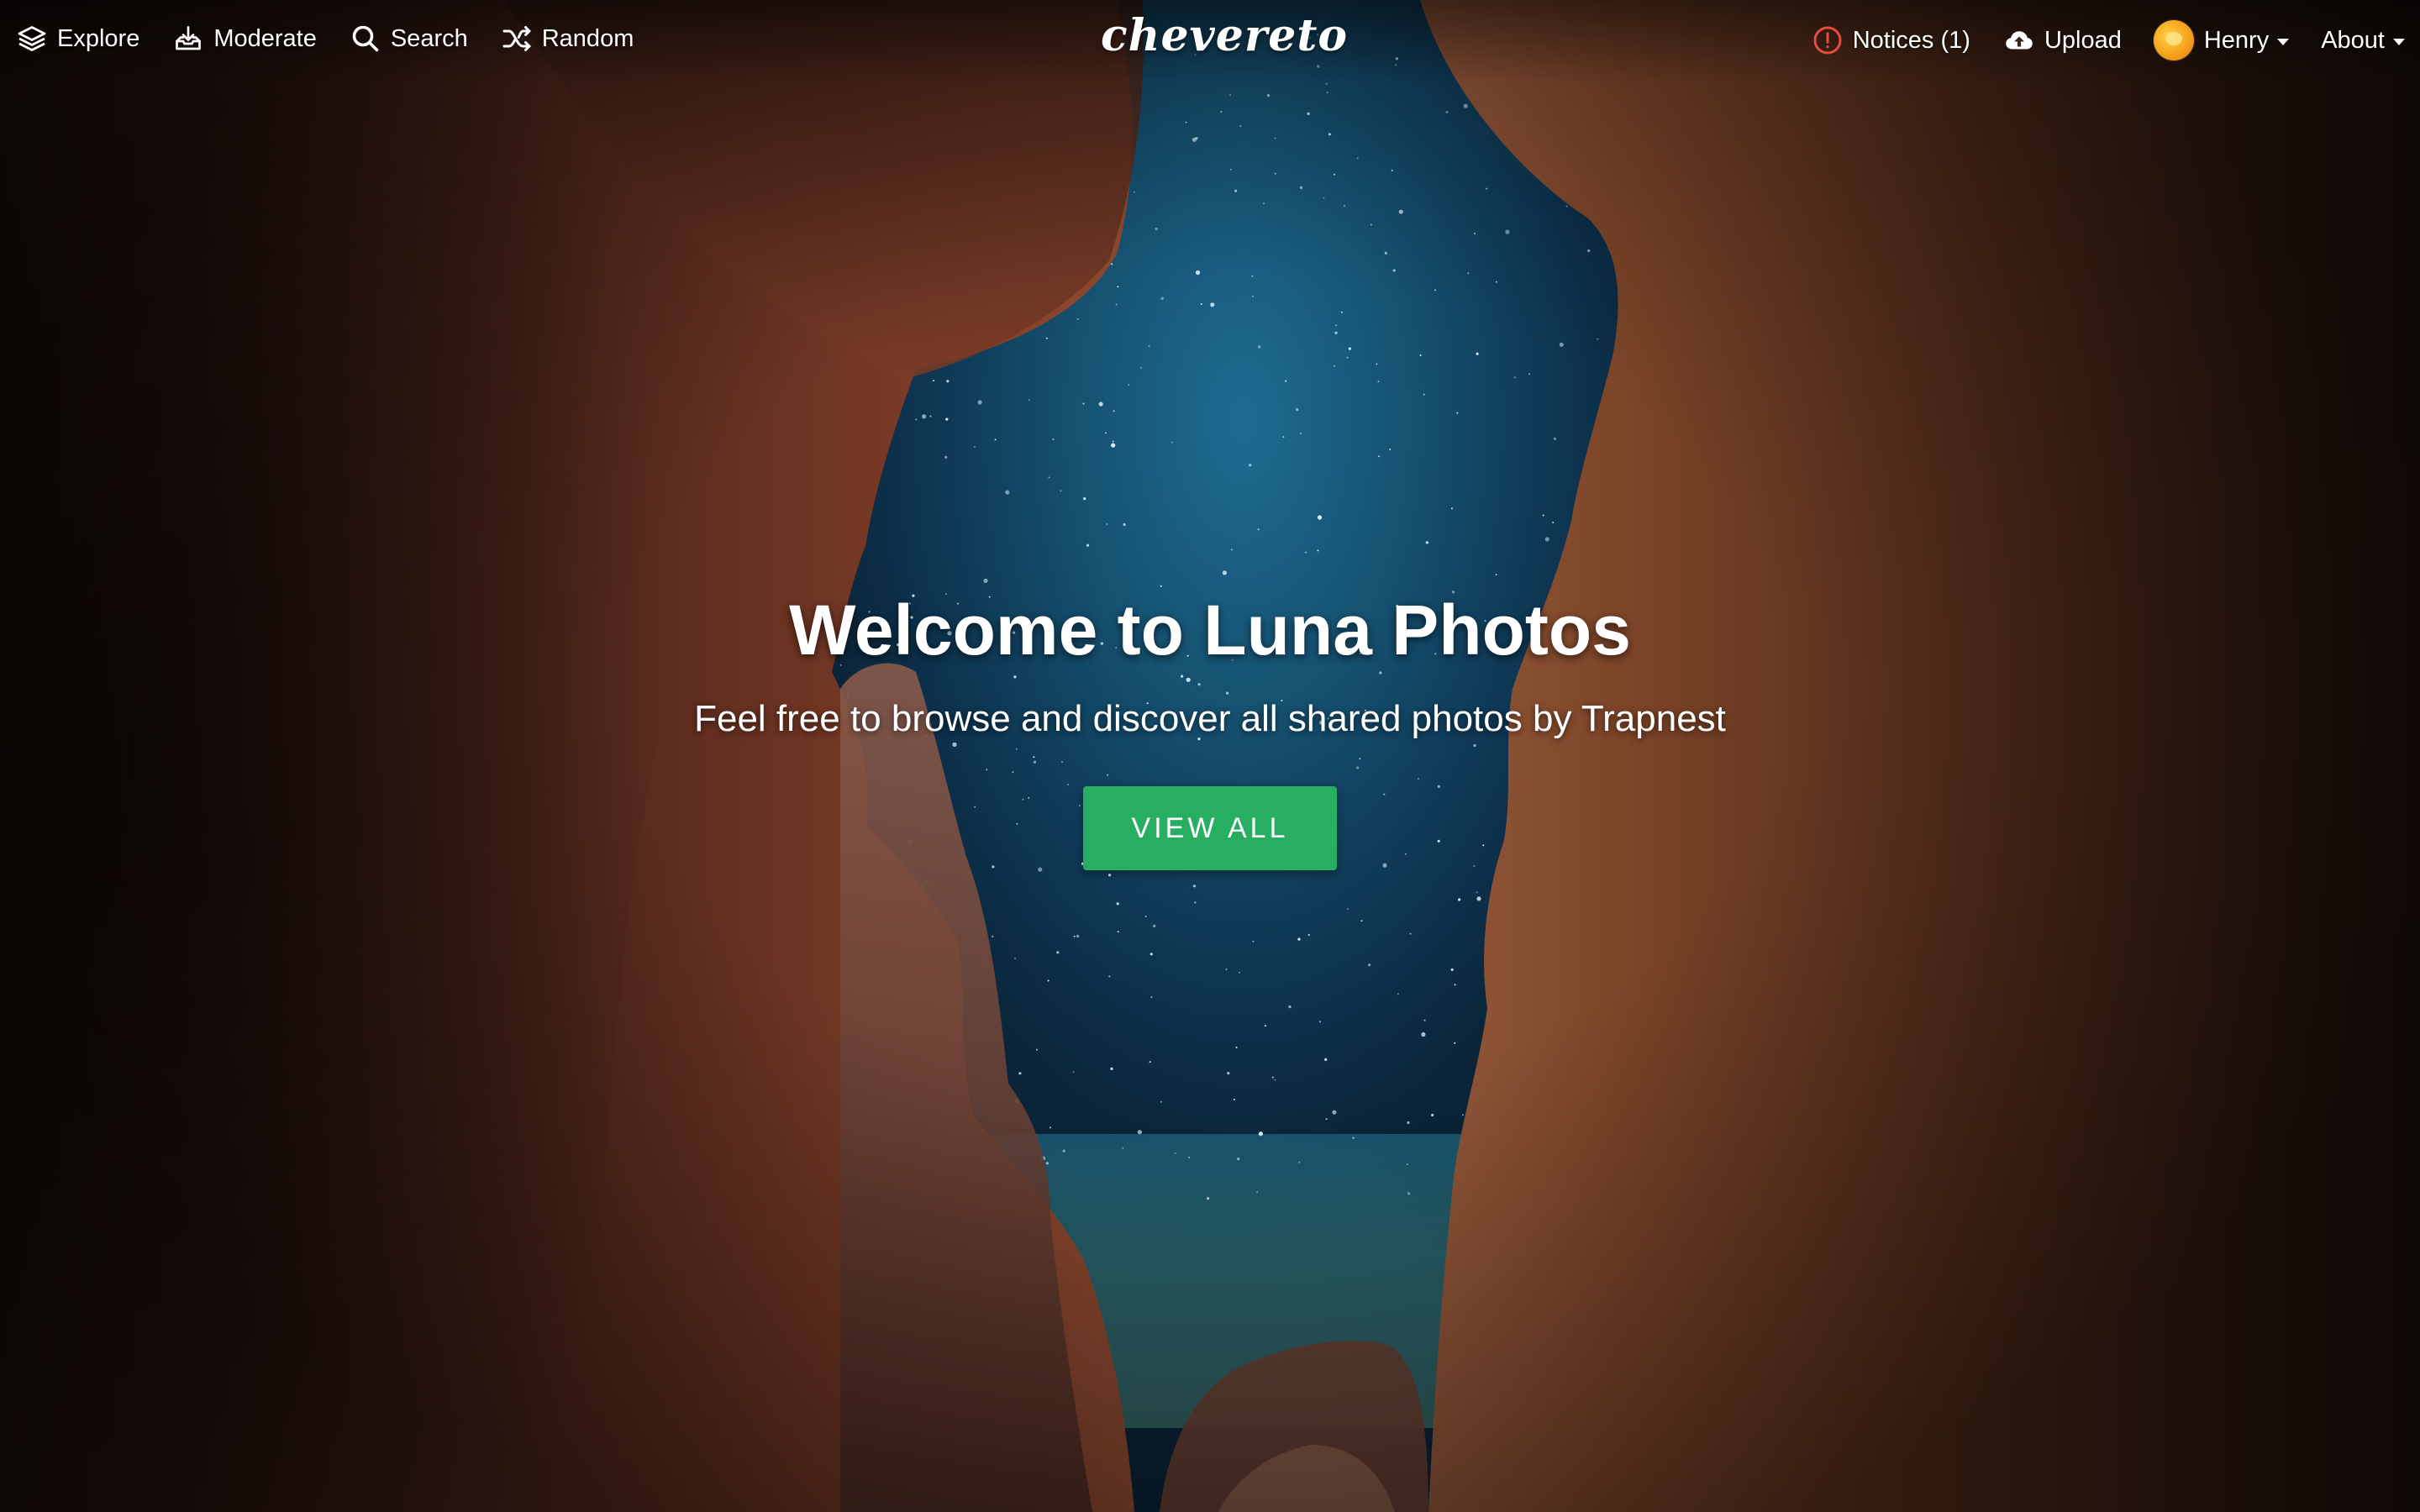  Describe the element at coordinates (366, 38) in the screenshot. I see `search-icon` at that location.